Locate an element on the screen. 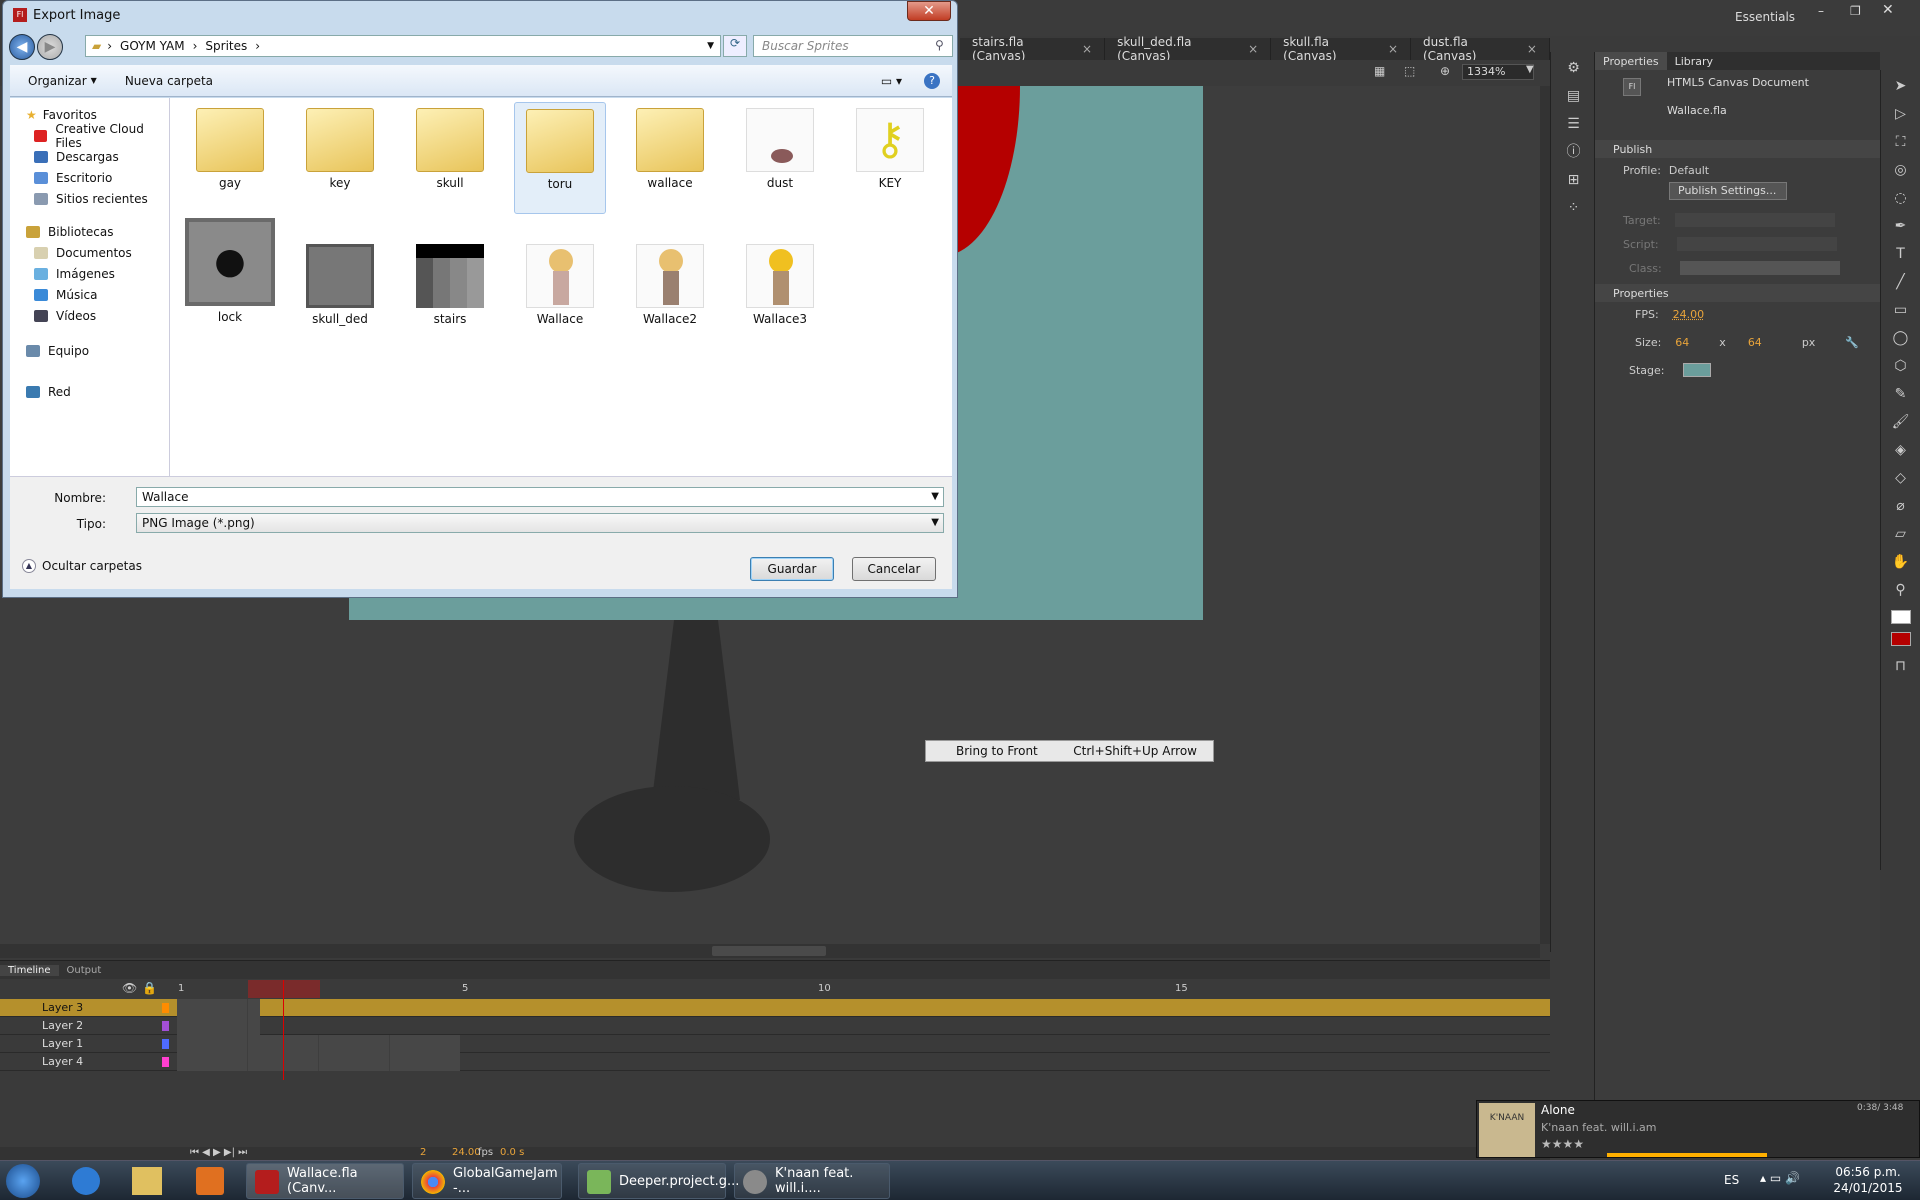  tab-timeline: Timeline is located at coordinates (29, 970).